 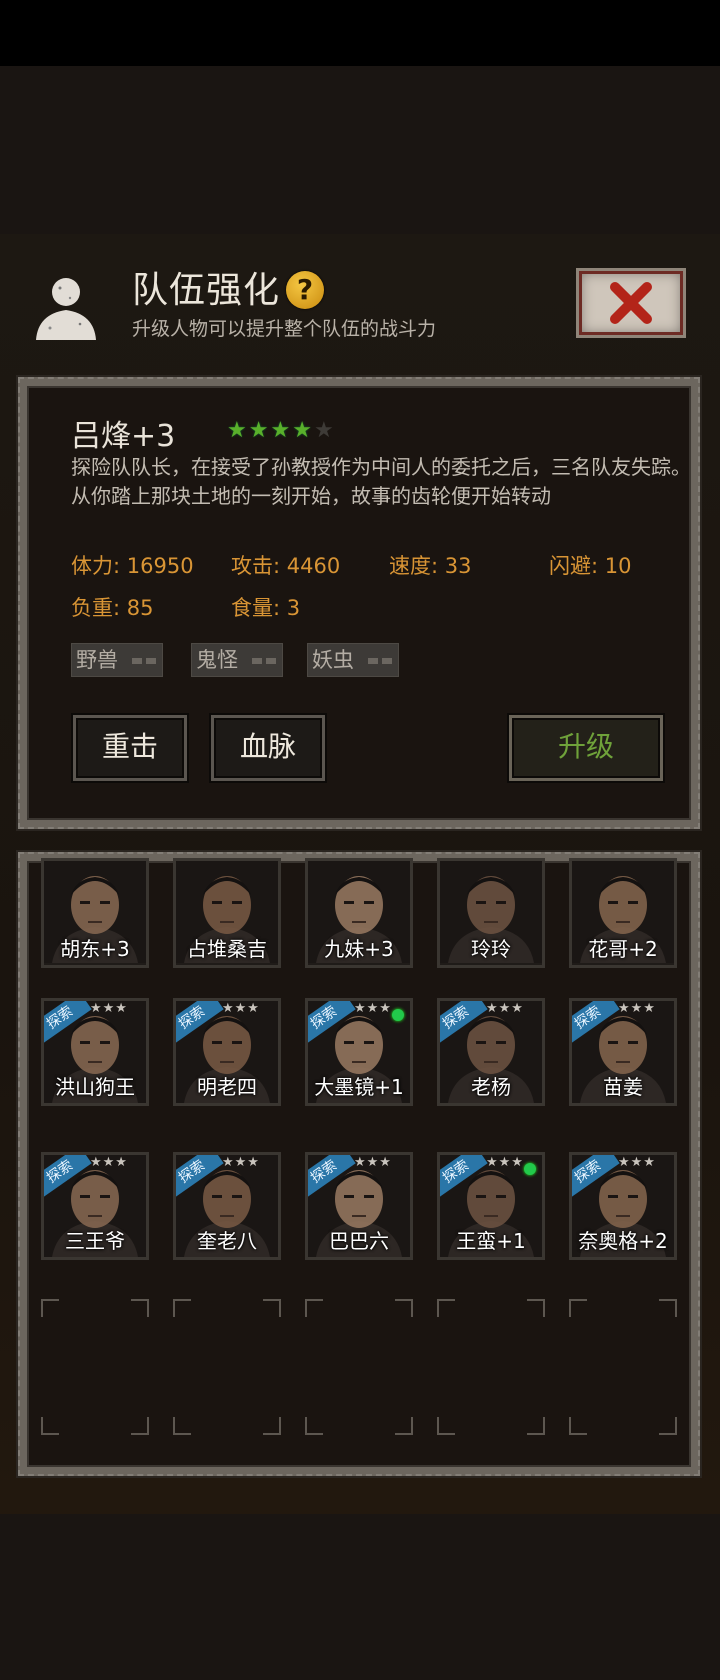 I want to click on character-card-name: 洪山狗王, so click(x=95, y=1087).